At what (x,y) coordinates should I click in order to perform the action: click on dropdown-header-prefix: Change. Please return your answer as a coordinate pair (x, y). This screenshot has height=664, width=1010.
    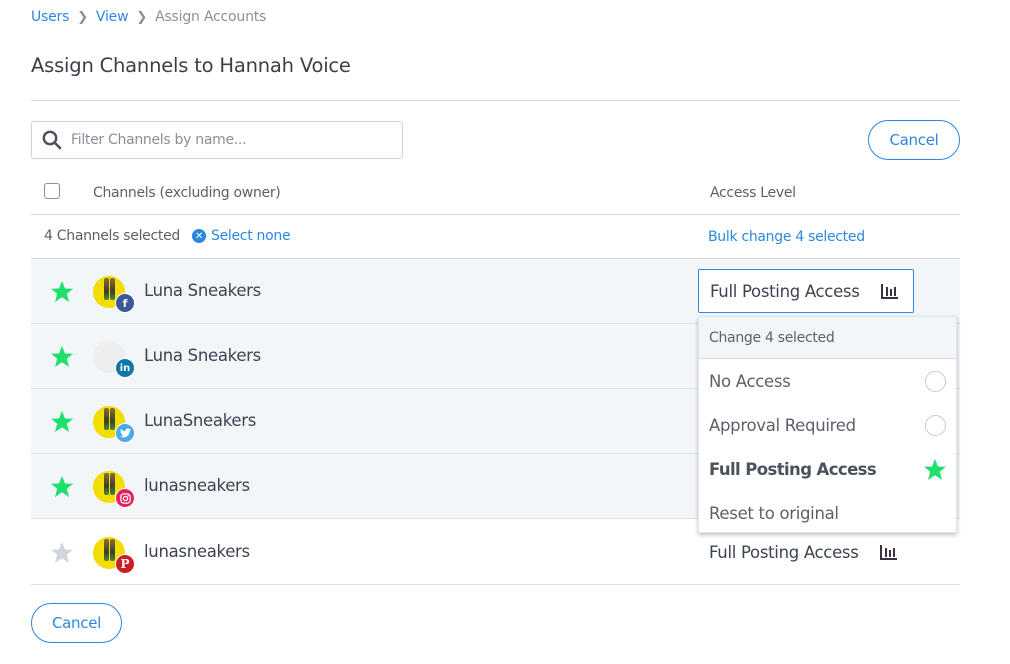
    Looking at the image, I should click on (735, 337).